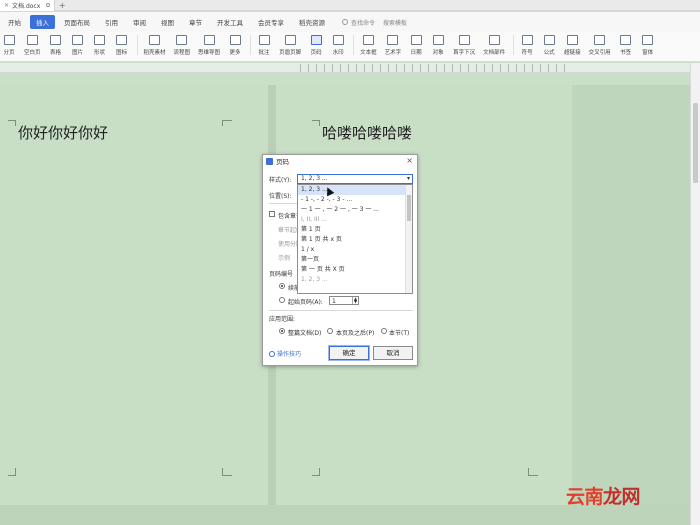 Image resolution: width=700 pixels, height=525 pixels. Describe the element at coordinates (264, 40) in the screenshot. I see `comment-icon` at that location.